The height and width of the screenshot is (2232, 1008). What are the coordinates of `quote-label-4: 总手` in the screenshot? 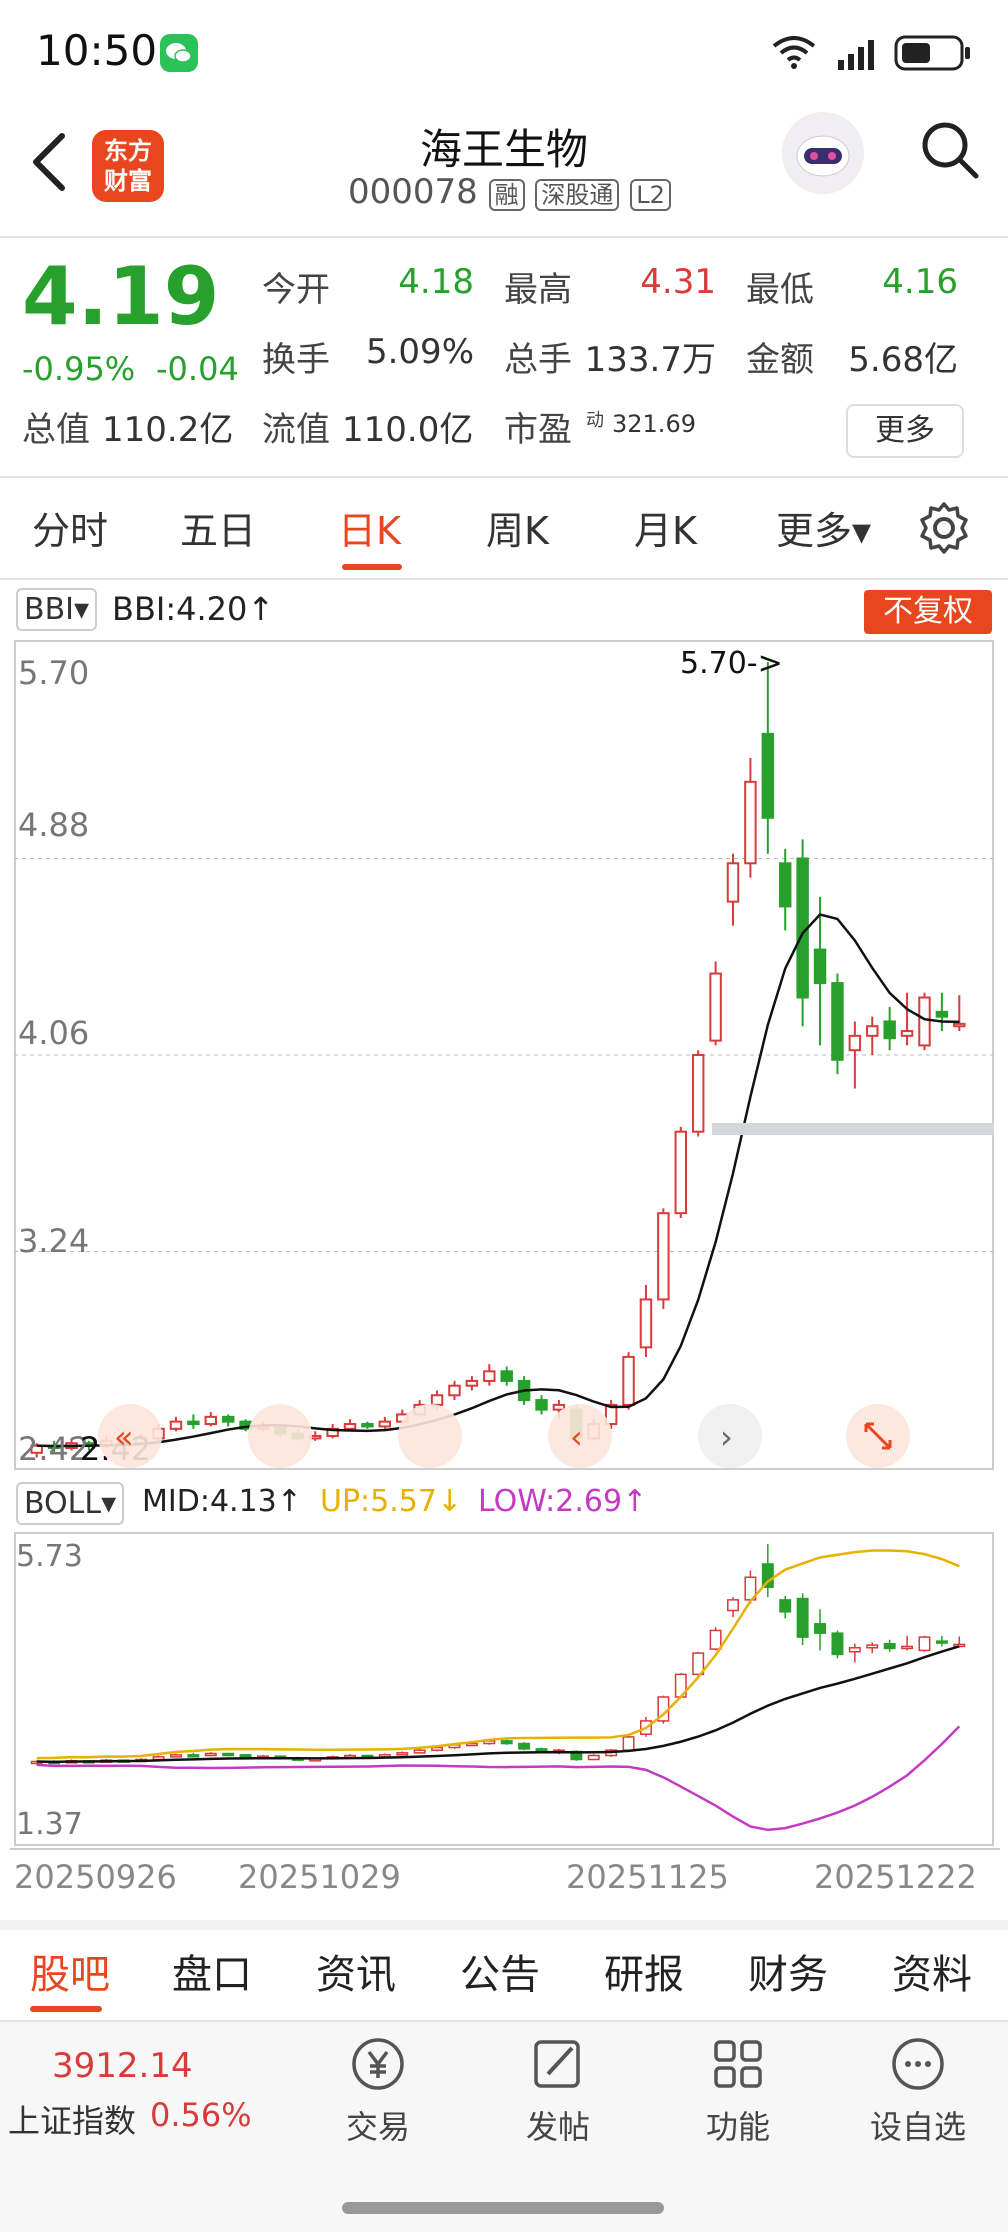 It's located at (538, 360).